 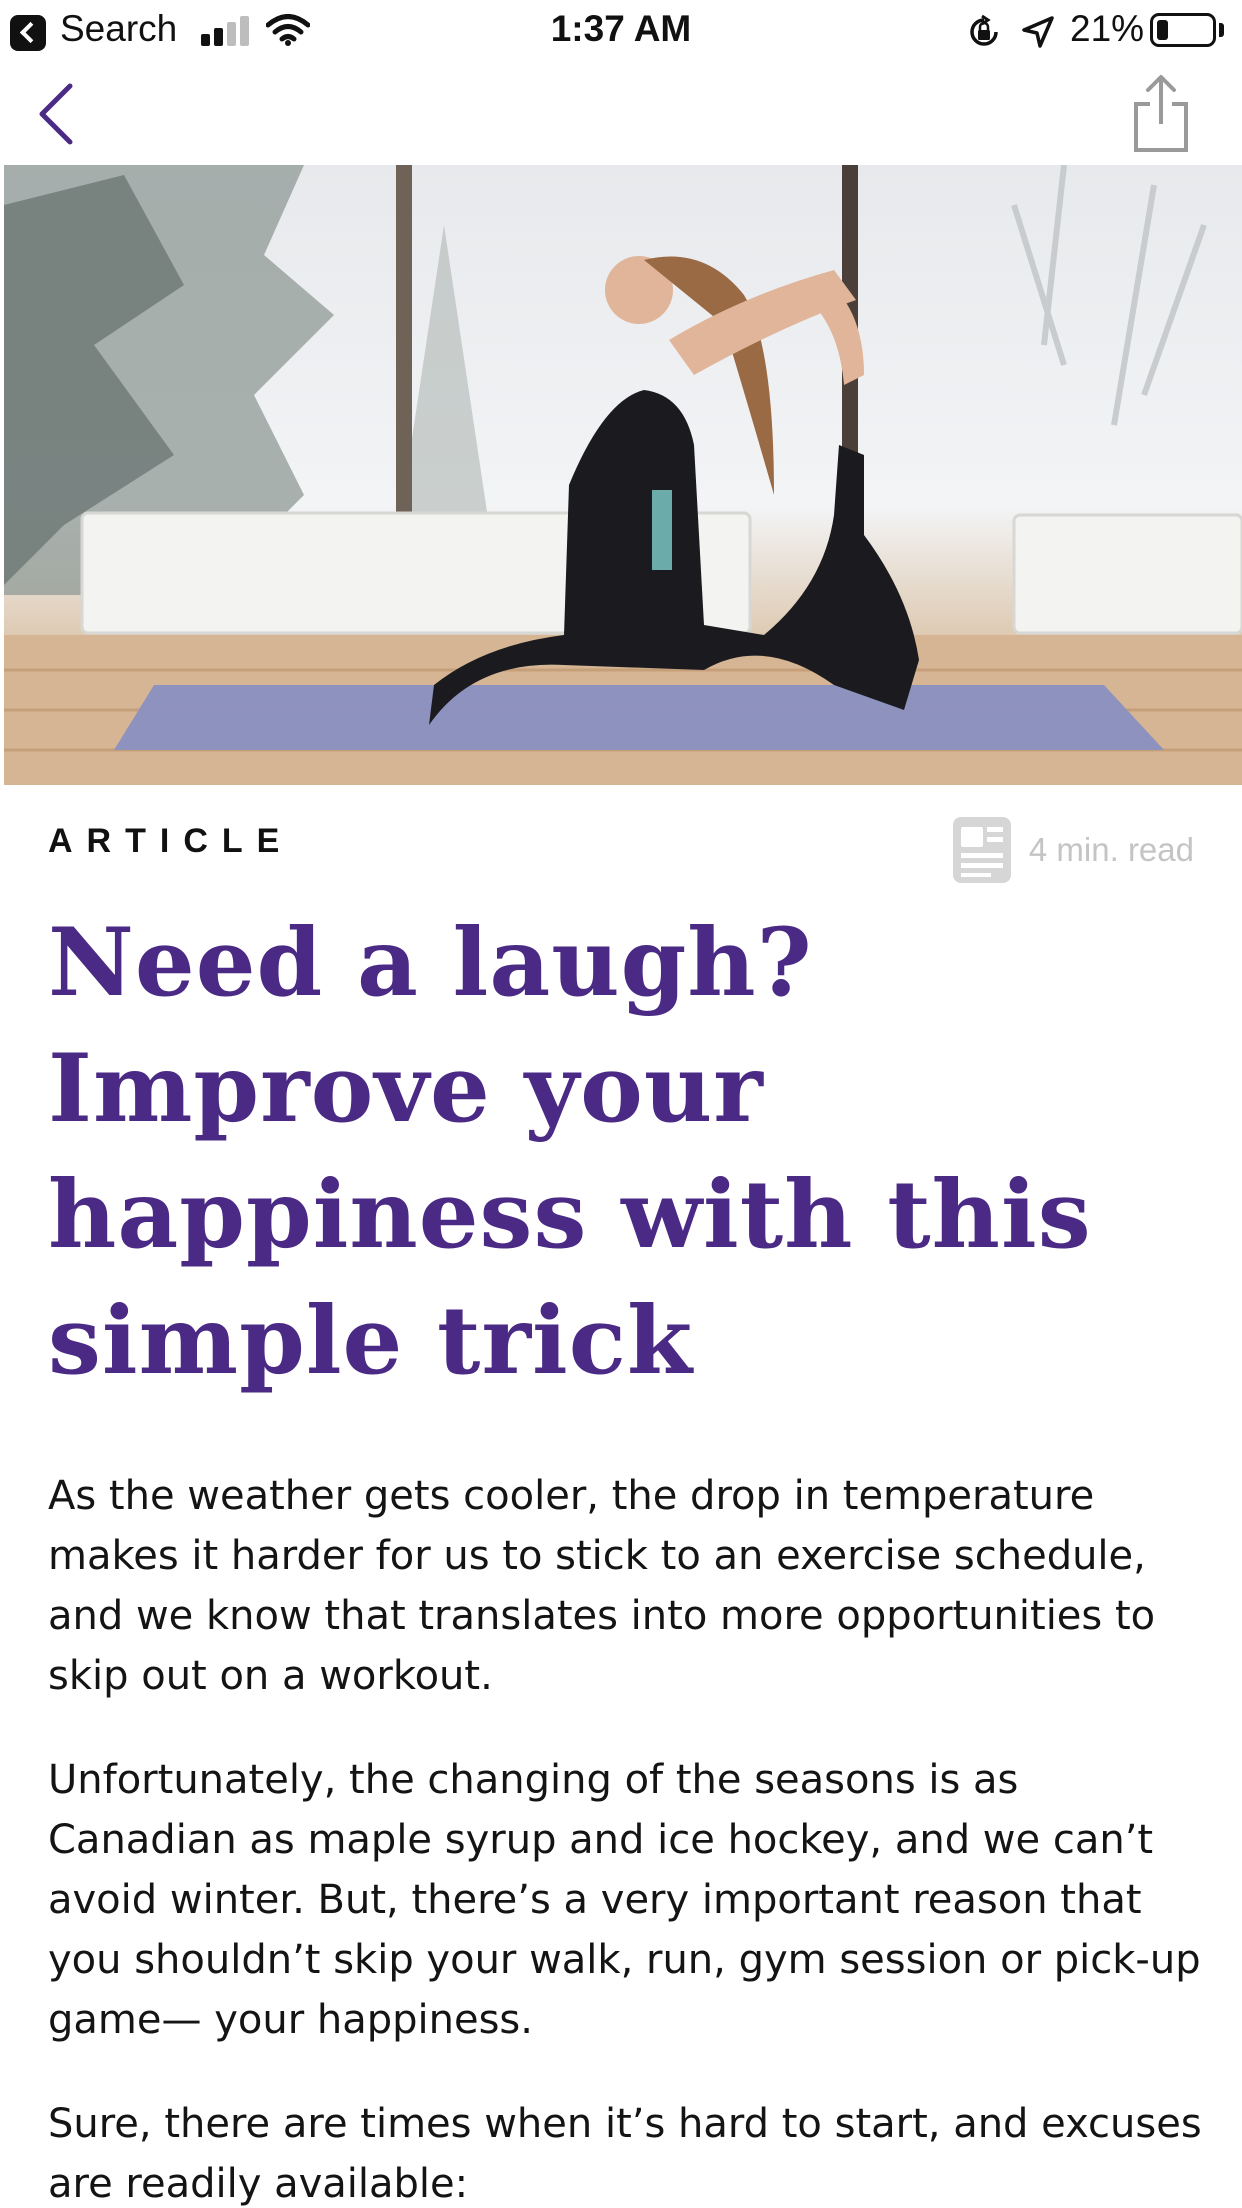 I want to click on article-icon, so click(x=981, y=850).